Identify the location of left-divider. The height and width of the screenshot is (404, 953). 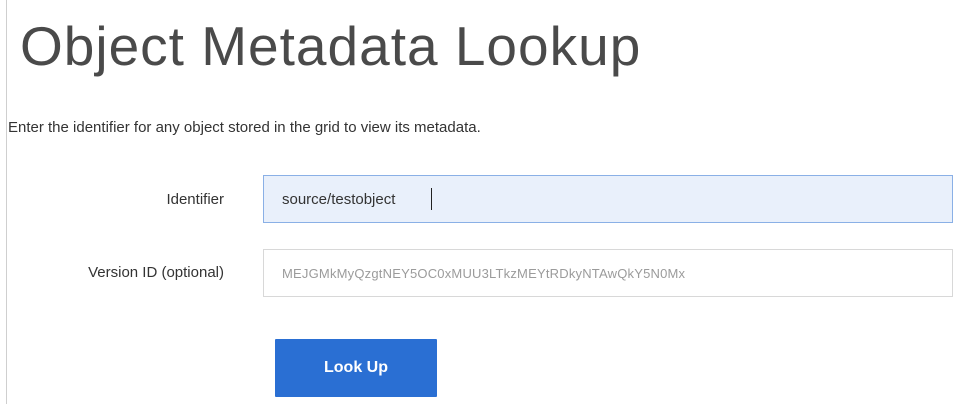
(6, 202).